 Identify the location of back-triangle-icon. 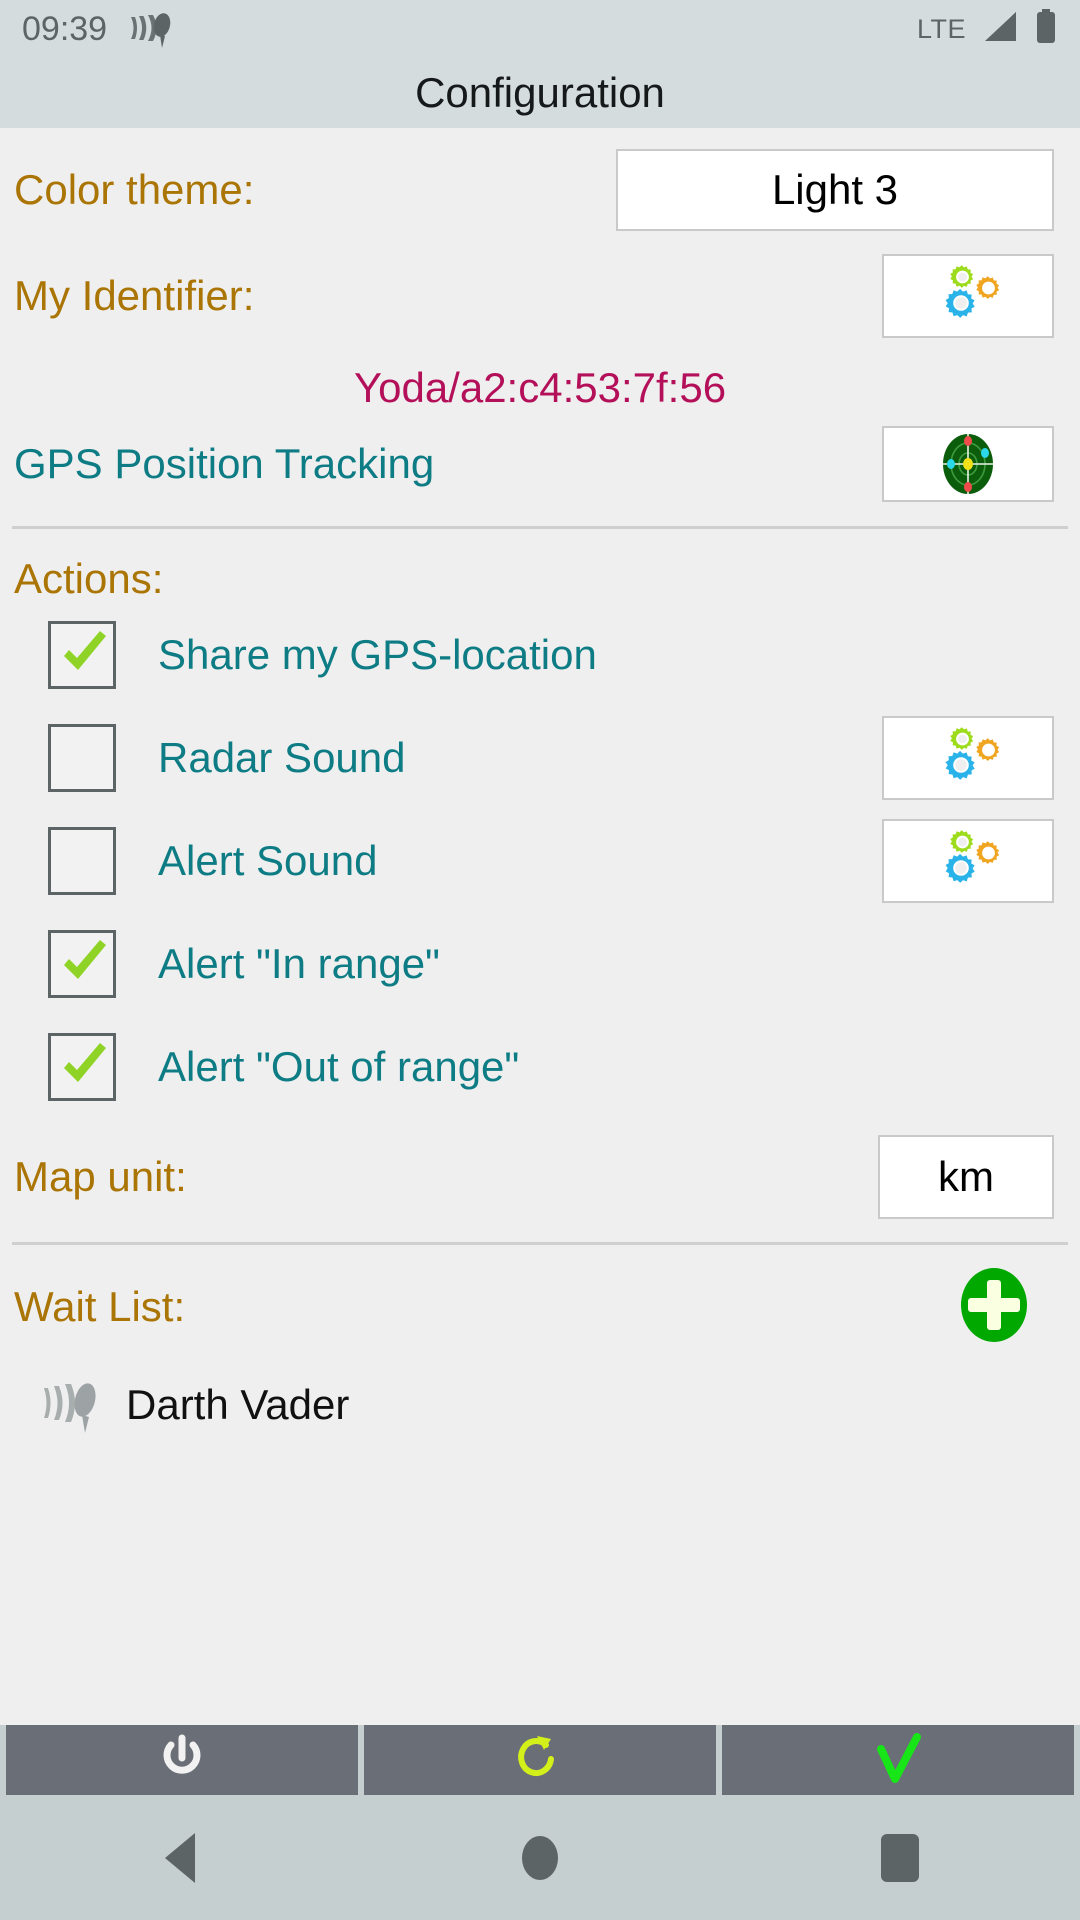
(180, 1857).